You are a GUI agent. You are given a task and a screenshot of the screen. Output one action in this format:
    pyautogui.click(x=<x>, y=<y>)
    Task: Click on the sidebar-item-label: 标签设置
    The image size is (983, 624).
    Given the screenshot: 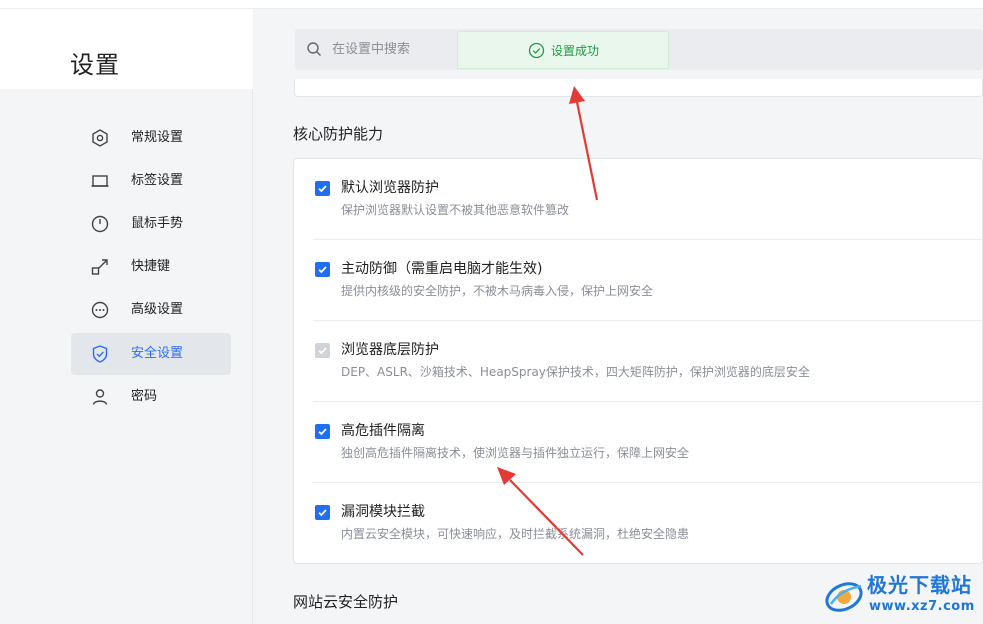 What is the action you would take?
    pyautogui.click(x=157, y=180)
    